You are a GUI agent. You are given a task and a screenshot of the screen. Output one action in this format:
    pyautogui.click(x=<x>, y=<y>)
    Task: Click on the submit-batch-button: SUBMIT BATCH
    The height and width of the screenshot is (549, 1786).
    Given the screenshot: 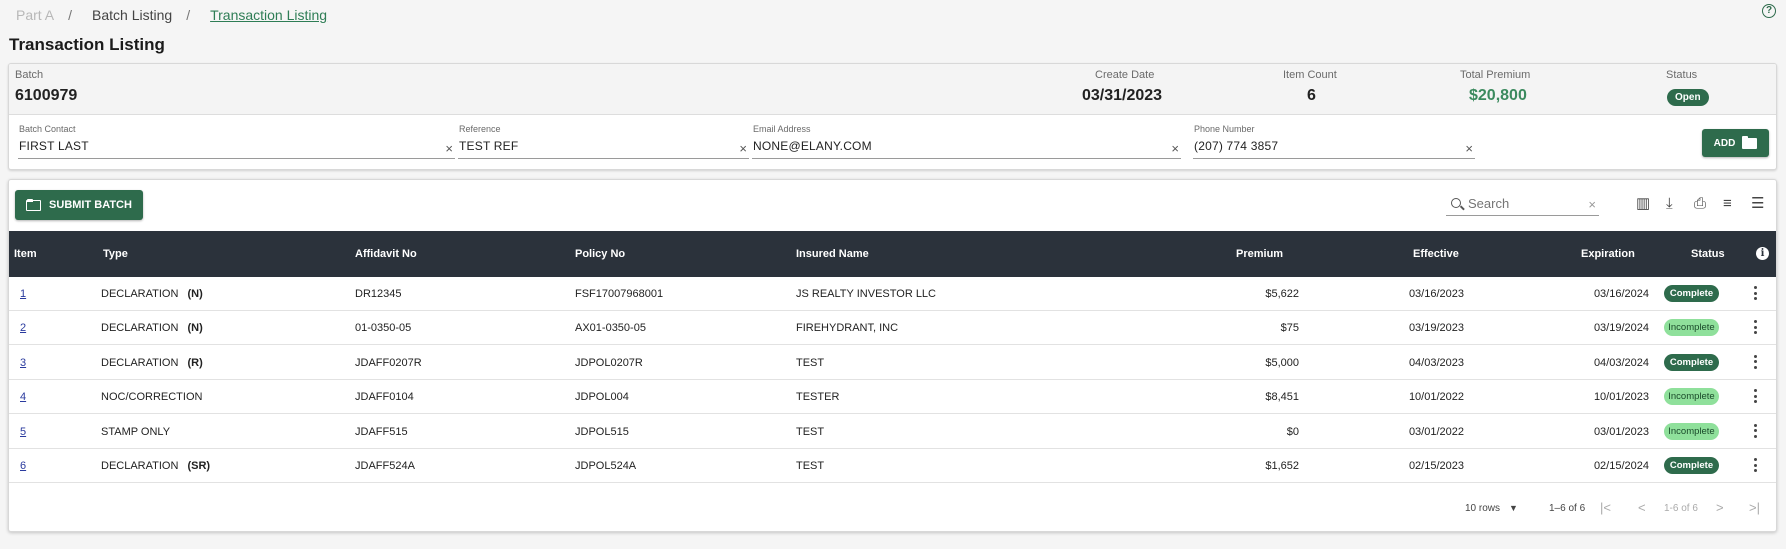 What is the action you would take?
    pyautogui.click(x=79, y=205)
    